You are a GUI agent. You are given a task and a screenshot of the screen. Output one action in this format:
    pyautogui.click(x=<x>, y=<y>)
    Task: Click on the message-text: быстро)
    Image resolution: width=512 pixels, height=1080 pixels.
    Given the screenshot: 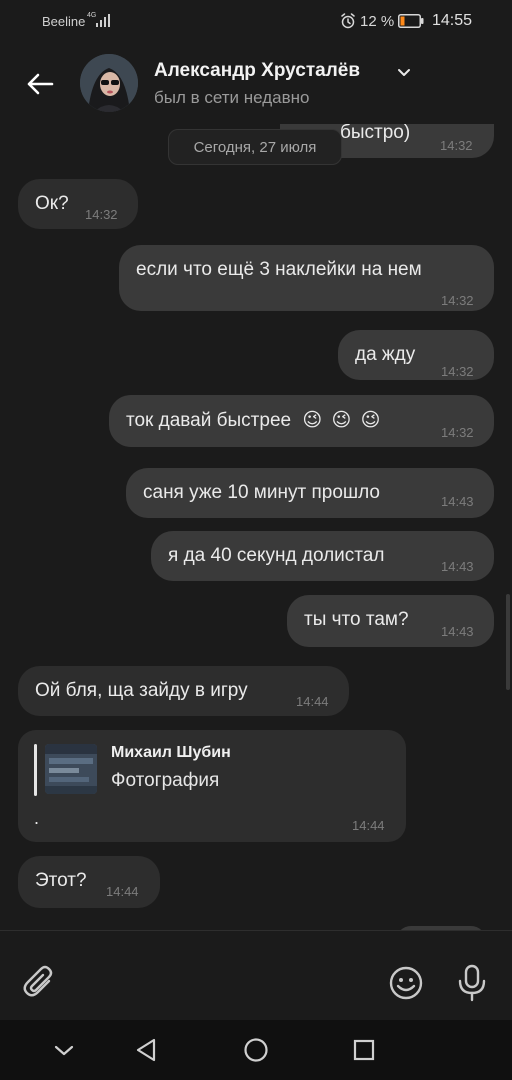 What is the action you would take?
    pyautogui.click(x=375, y=133)
    